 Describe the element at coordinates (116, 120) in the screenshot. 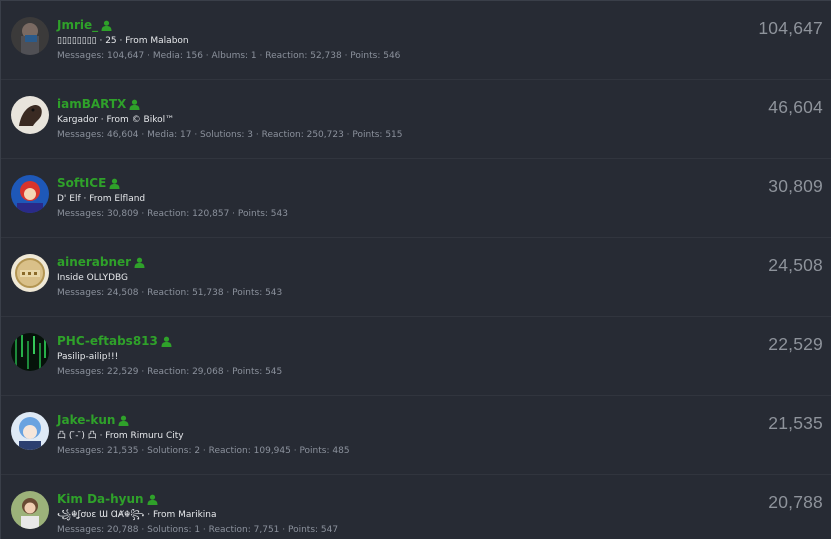

I see `user-blurb: Kargador · From © Bikol™` at that location.